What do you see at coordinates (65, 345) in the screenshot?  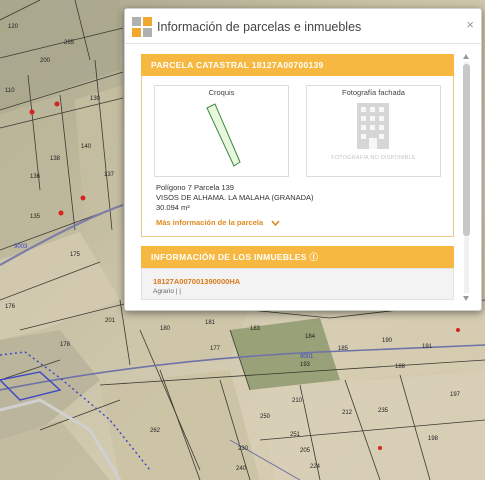 I see `map-label: 178` at bounding box center [65, 345].